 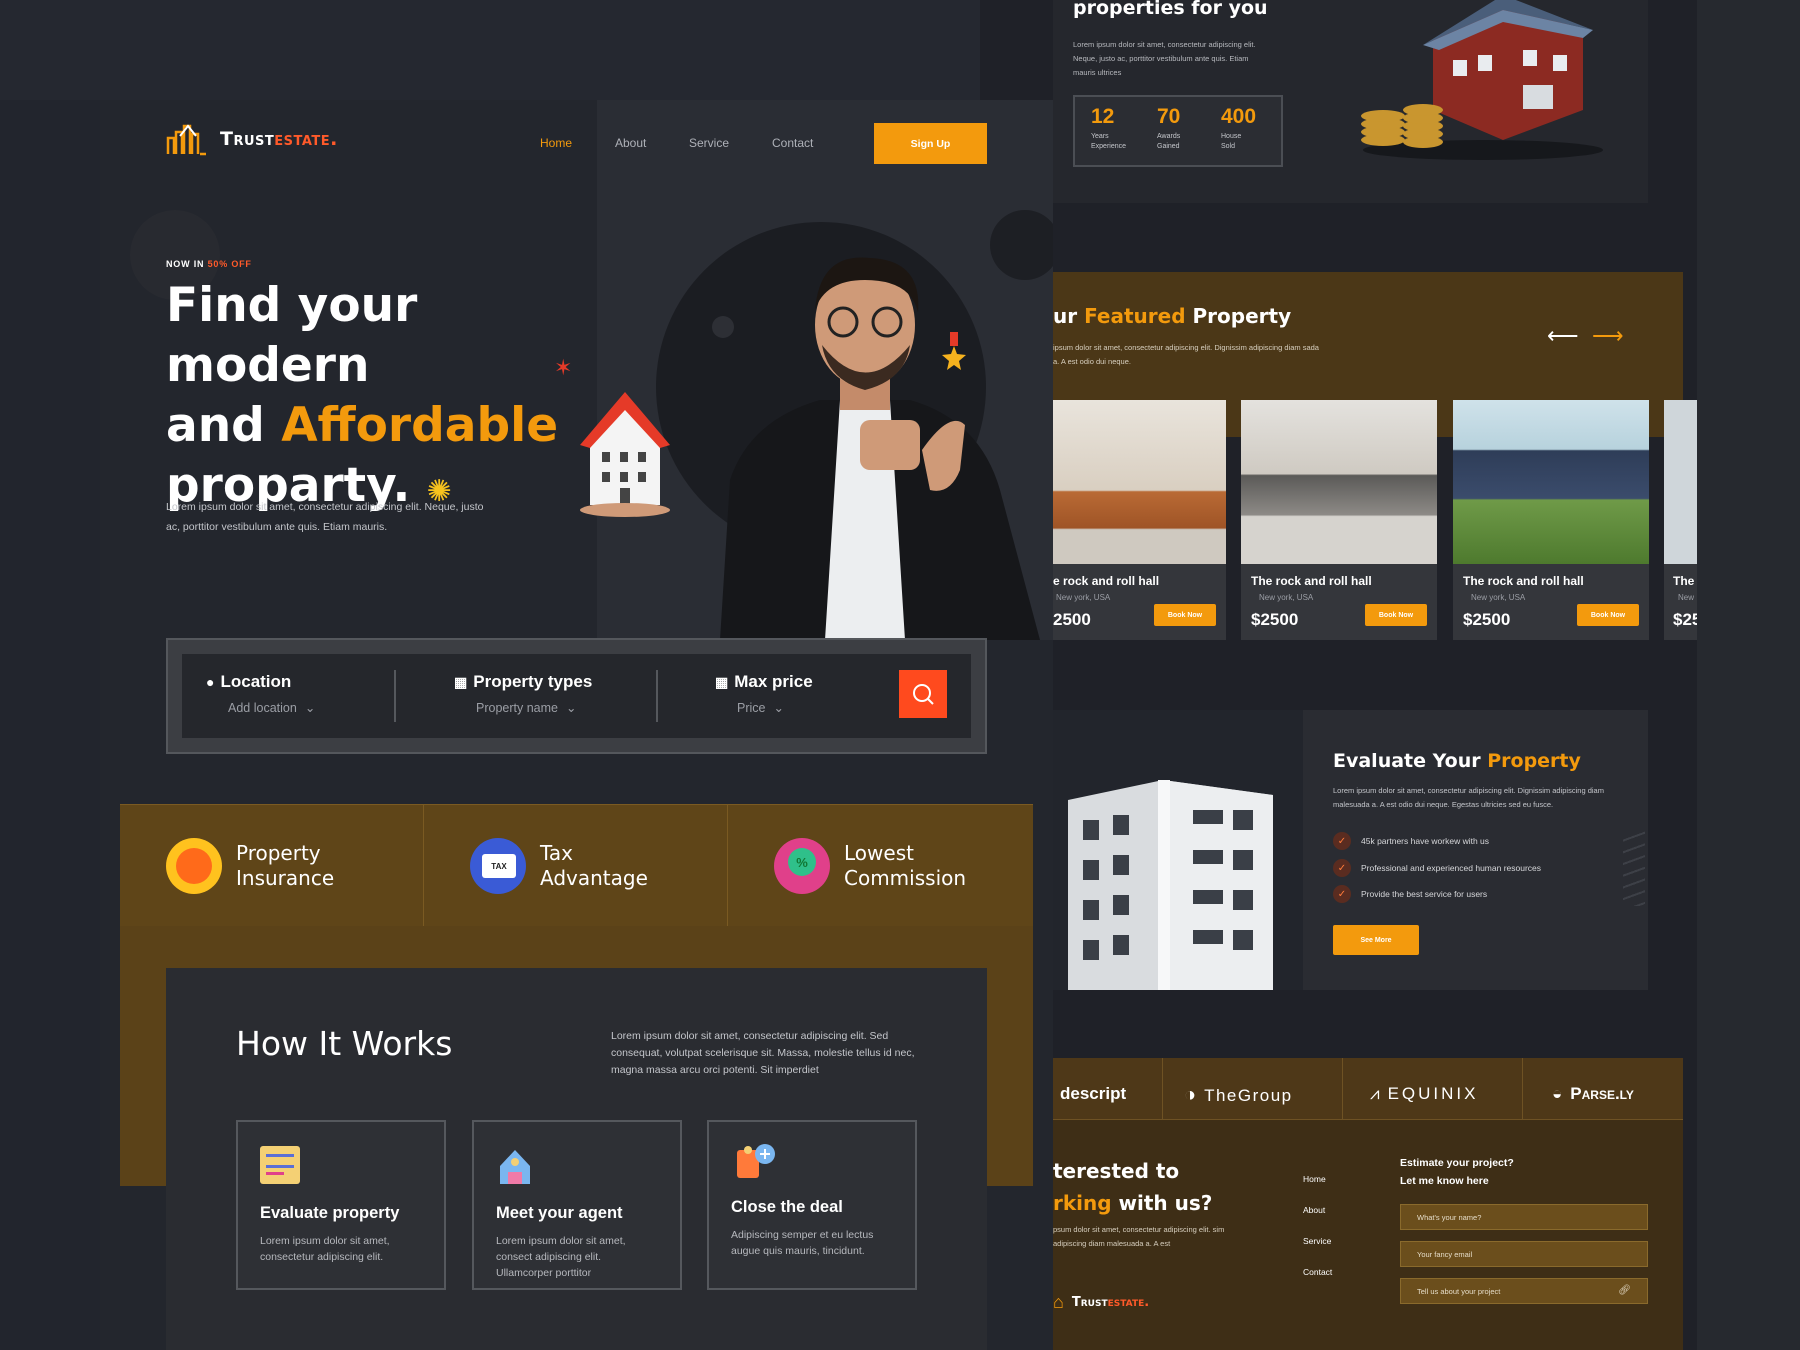 What do you see at coordinates (954, 352) in the screenshot?
I see `medal-star-icon` at bounding box center [954, 352].